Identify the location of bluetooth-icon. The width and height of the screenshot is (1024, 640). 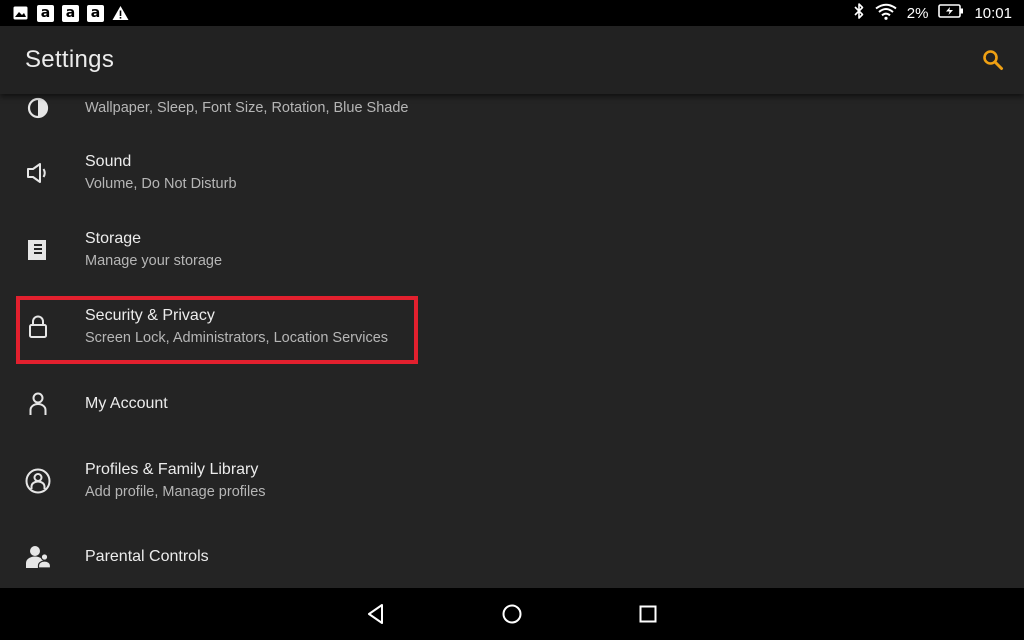
(859, 13).